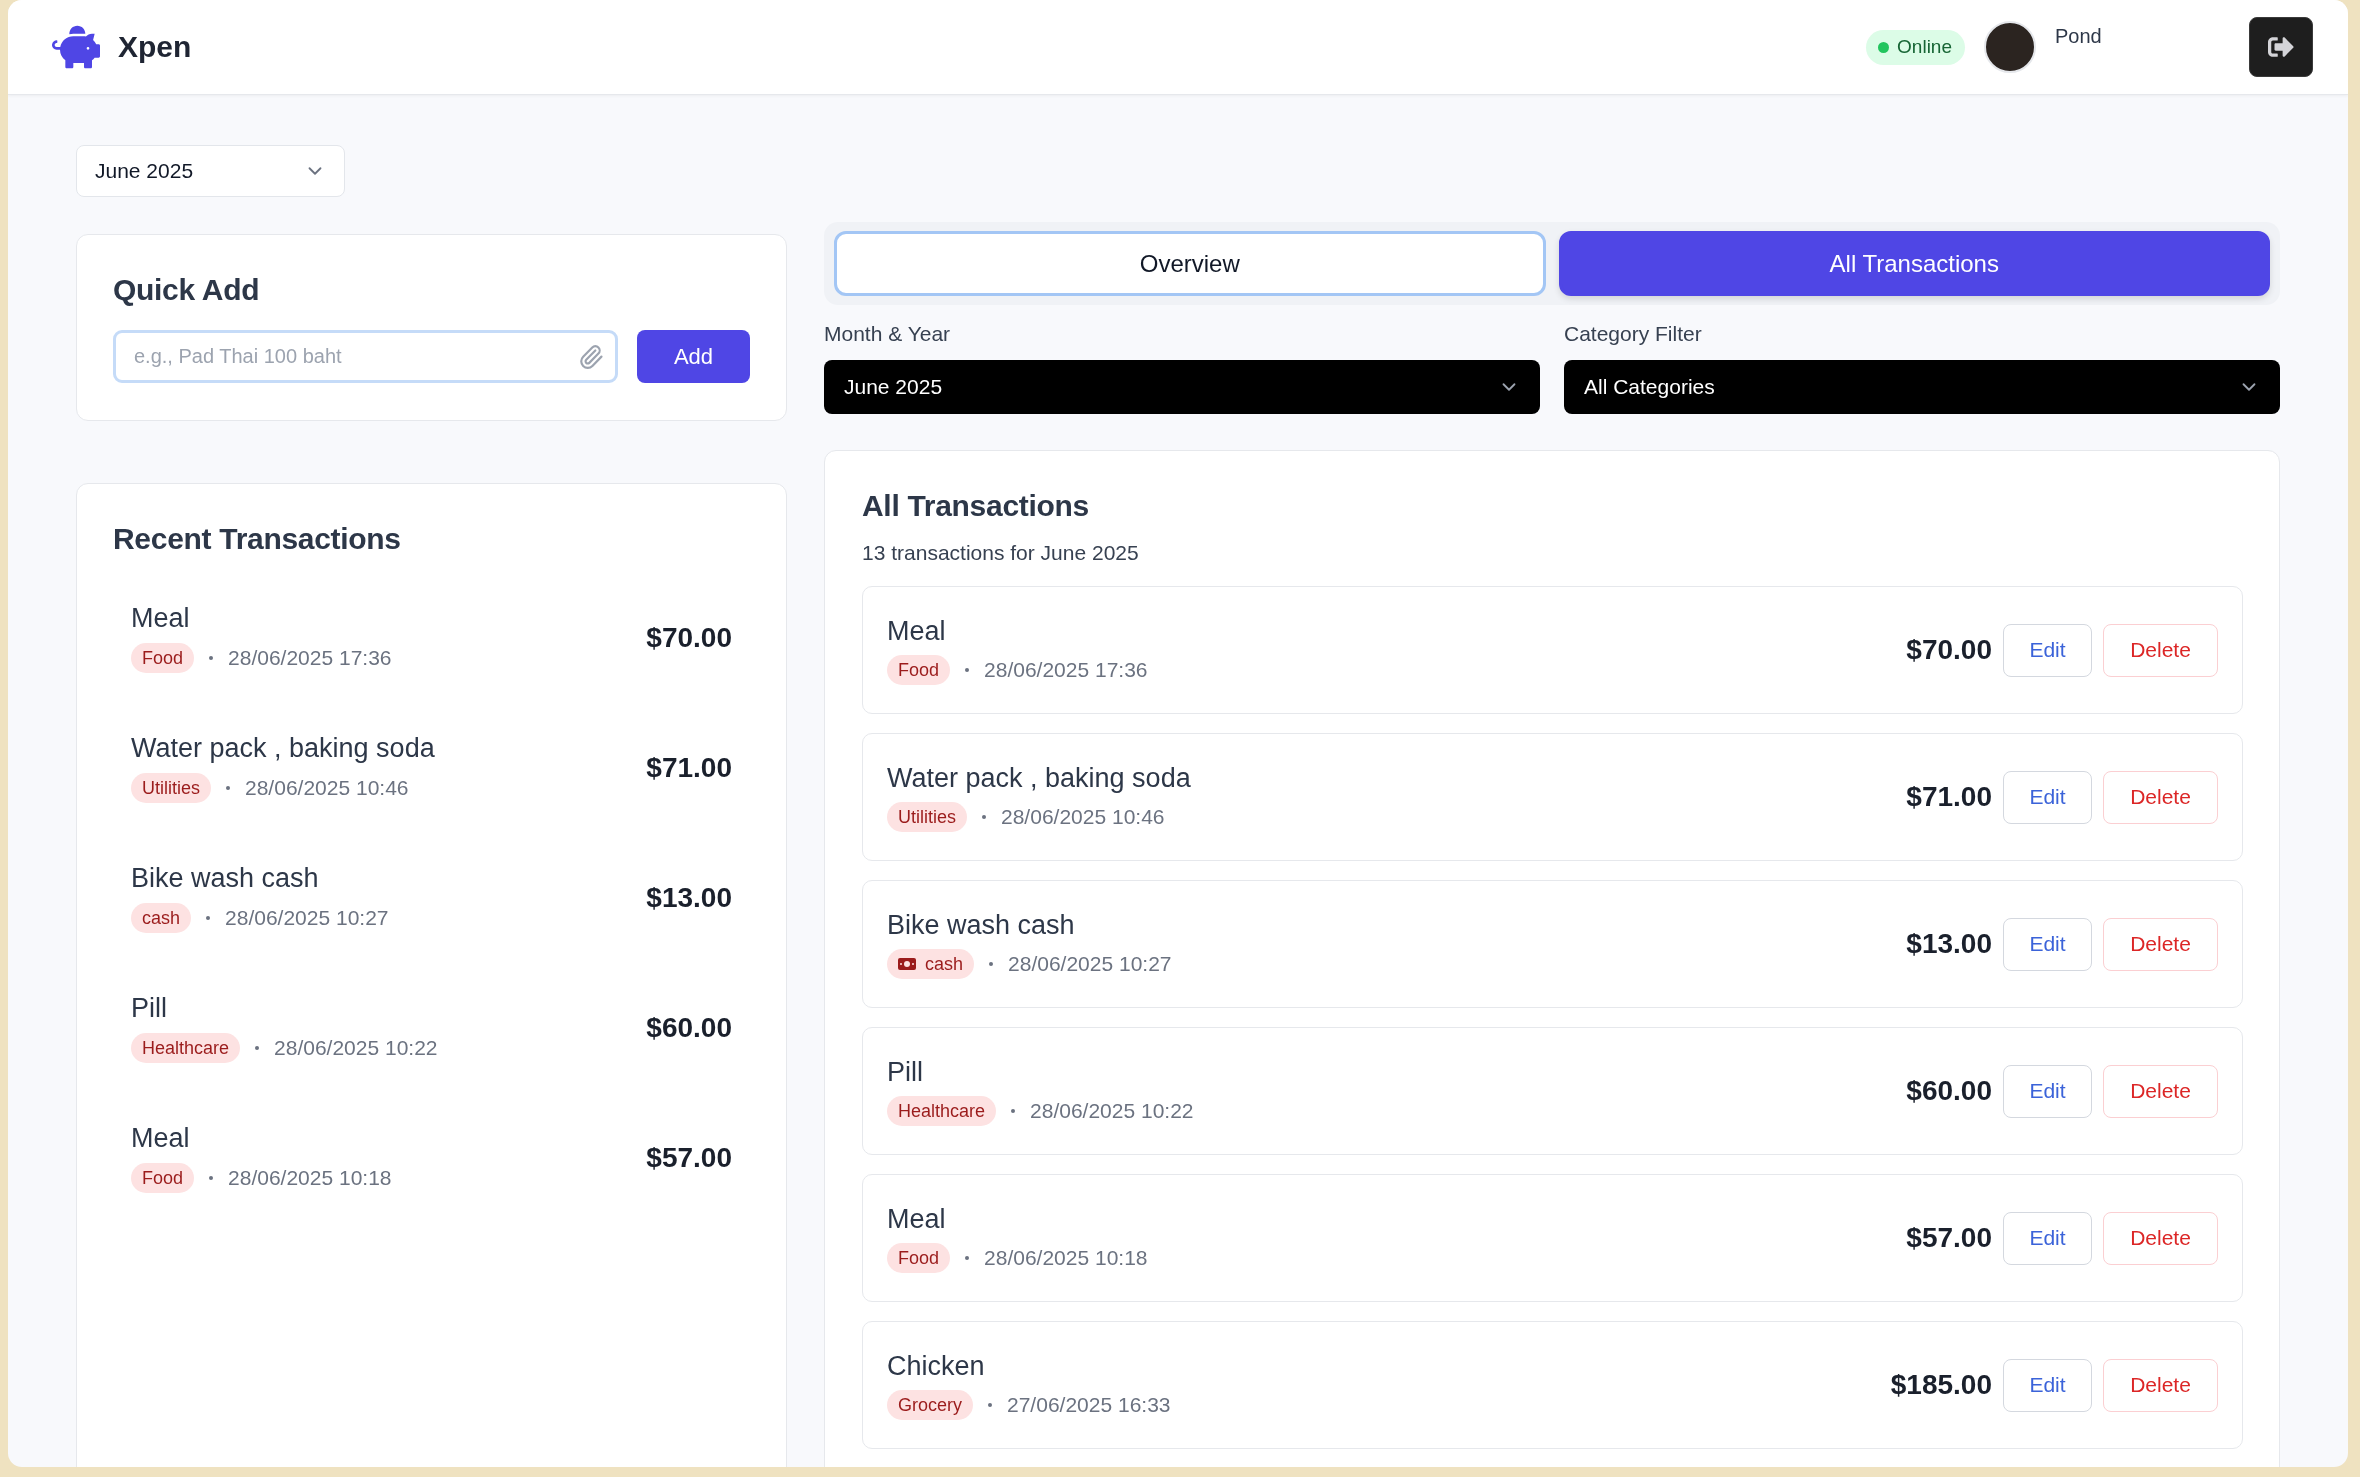  I want to click on card-title: Quick Add, so click(187, 290).